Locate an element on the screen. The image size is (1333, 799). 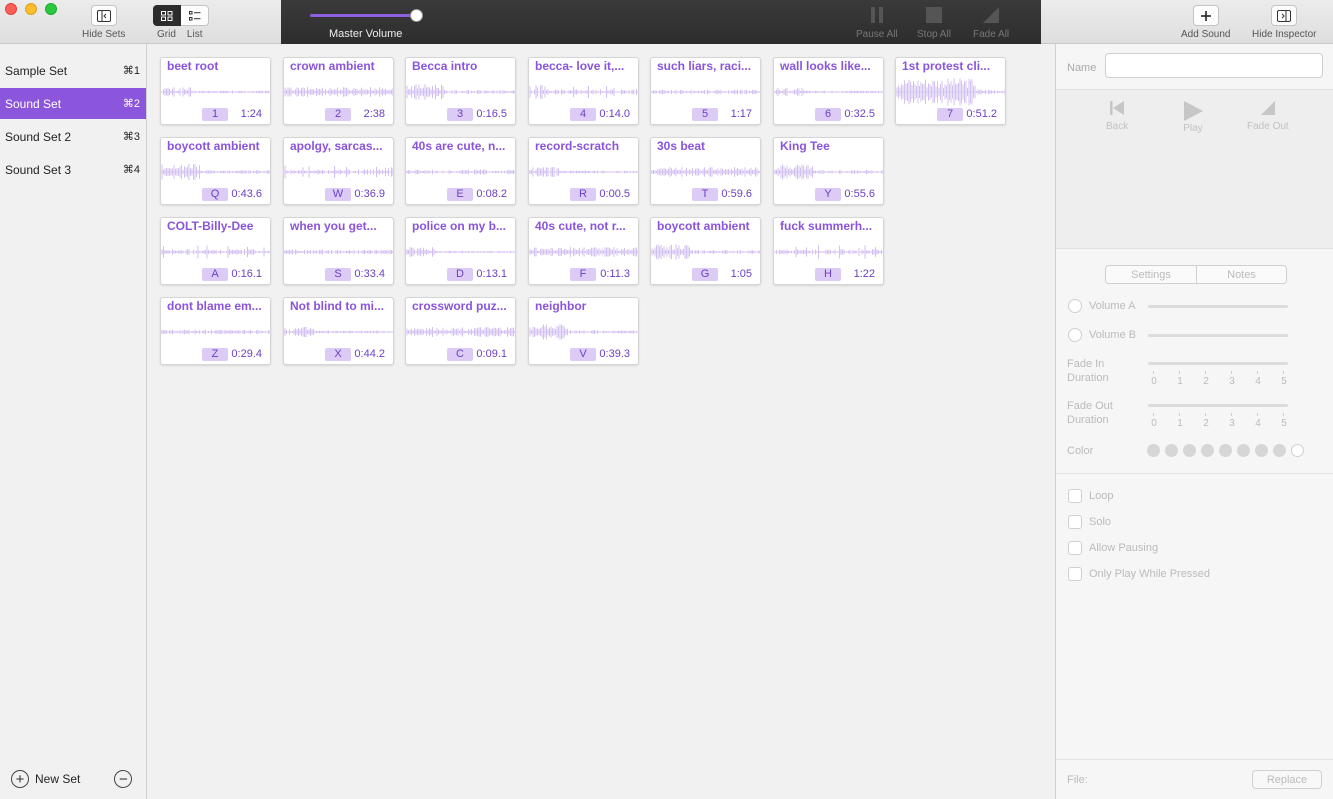
stop-all-button: Stop All is located at coordinates (934, 23).